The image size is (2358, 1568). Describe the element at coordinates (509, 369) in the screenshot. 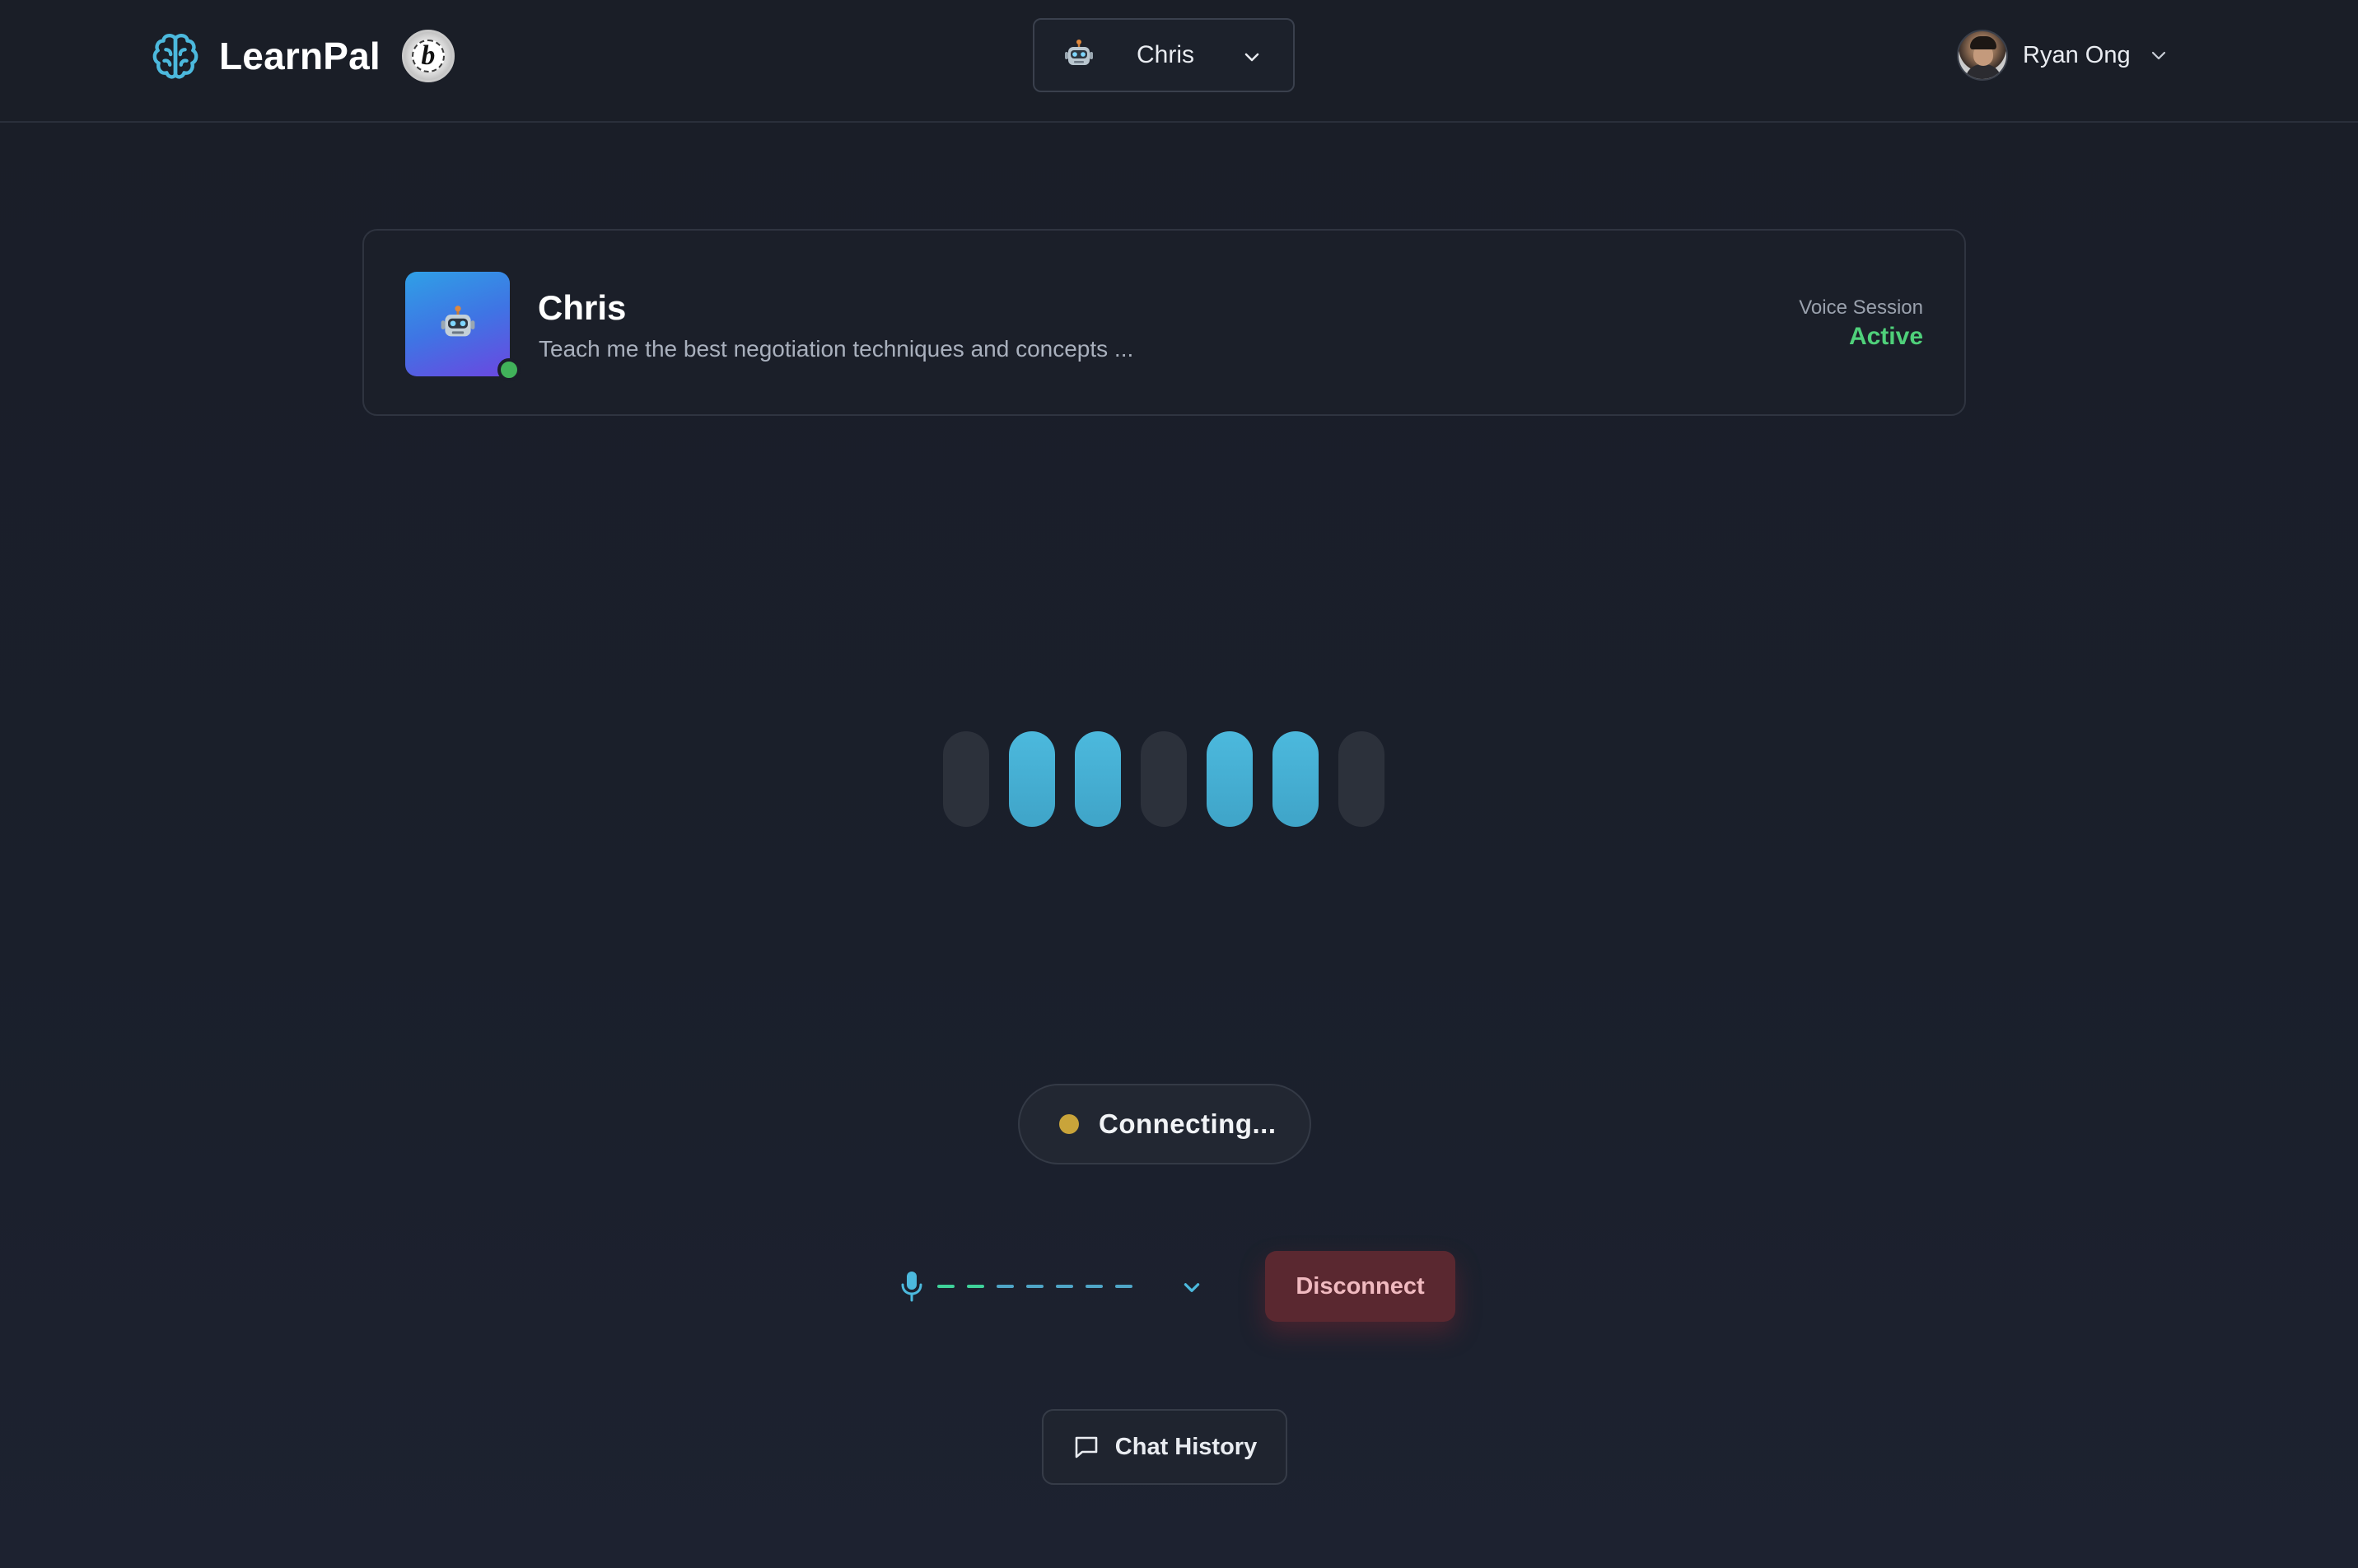

I see `online-status-dot` at that location.